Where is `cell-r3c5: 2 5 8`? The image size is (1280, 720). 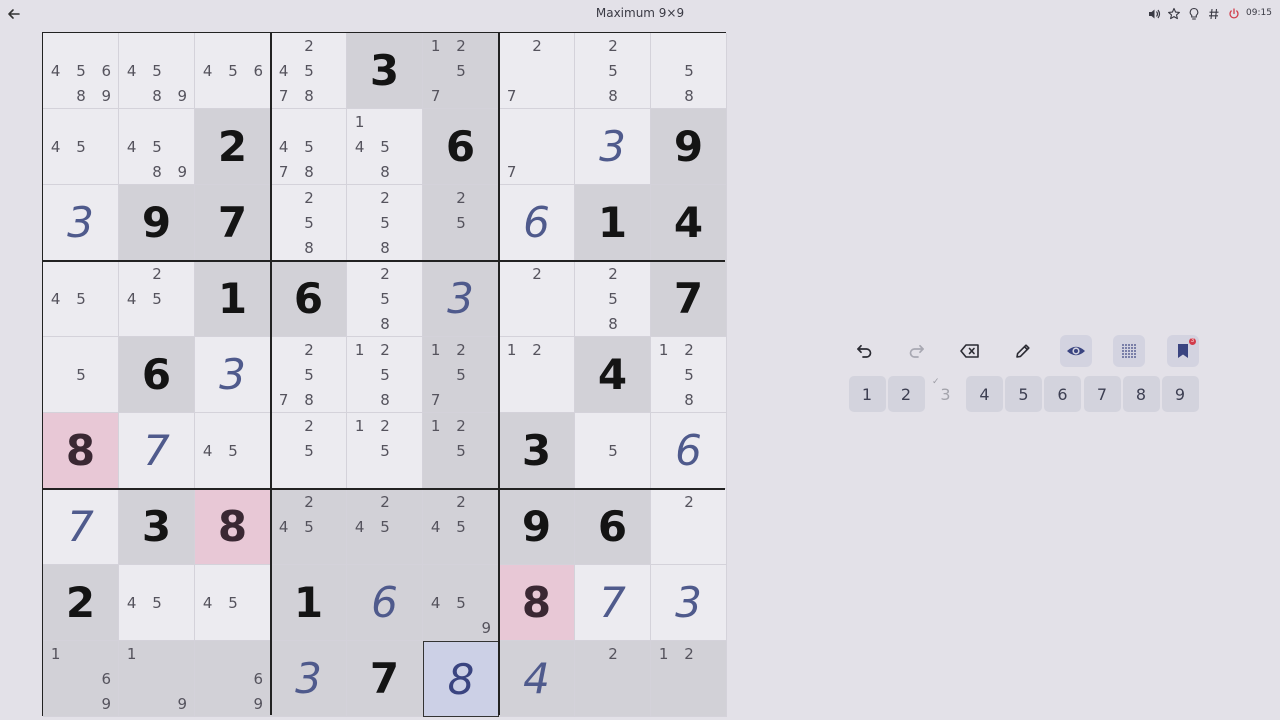 cell-r3c5: 2 5 8 is located at coordinates (385, 223).